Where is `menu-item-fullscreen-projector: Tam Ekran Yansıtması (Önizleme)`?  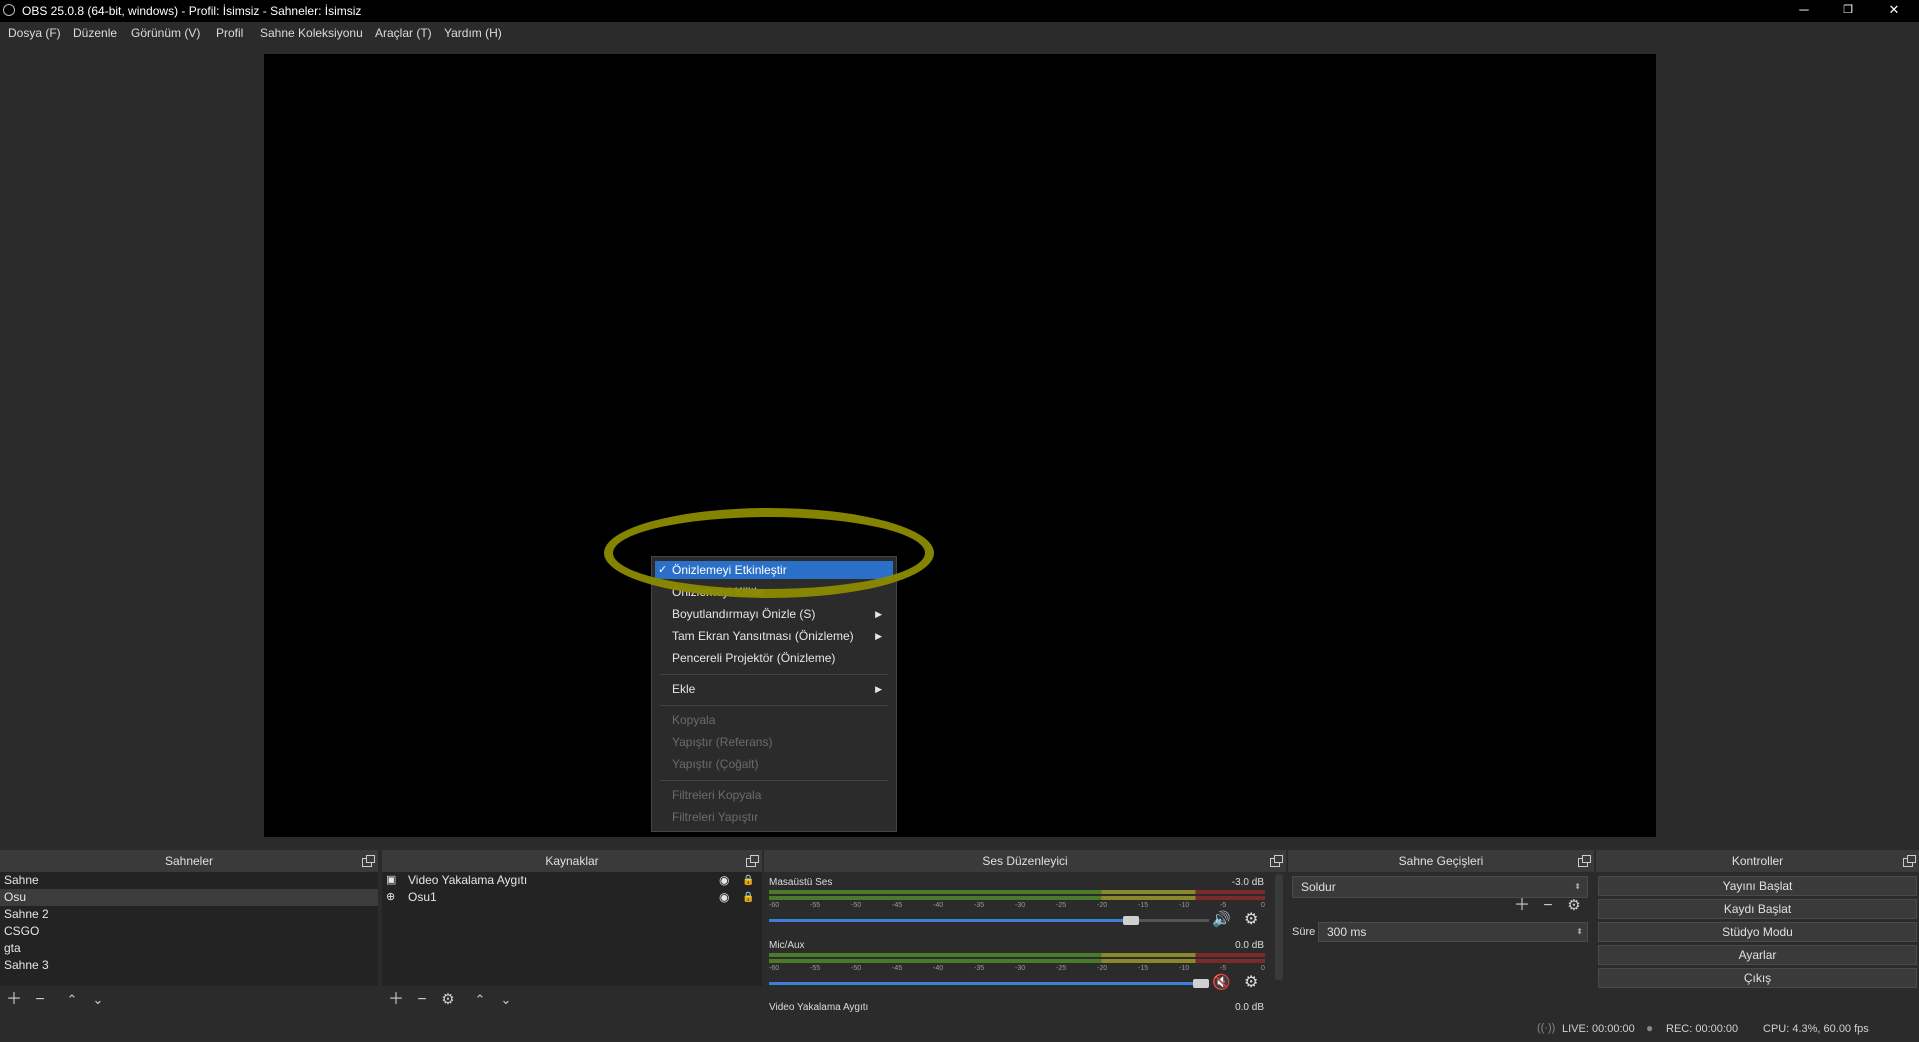 menu-item-fullscreen-projector: Tam Ekran Yansıtması (Önizleme) is located at coordinates (763, 636).